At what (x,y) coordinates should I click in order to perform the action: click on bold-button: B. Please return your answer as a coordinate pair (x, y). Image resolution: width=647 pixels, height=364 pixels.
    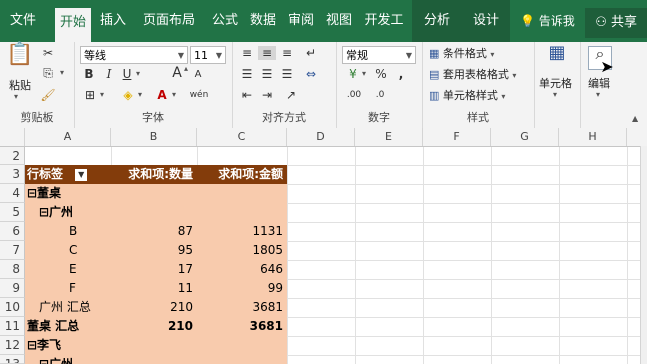
    Looking at the image, I should click on (89, 74).